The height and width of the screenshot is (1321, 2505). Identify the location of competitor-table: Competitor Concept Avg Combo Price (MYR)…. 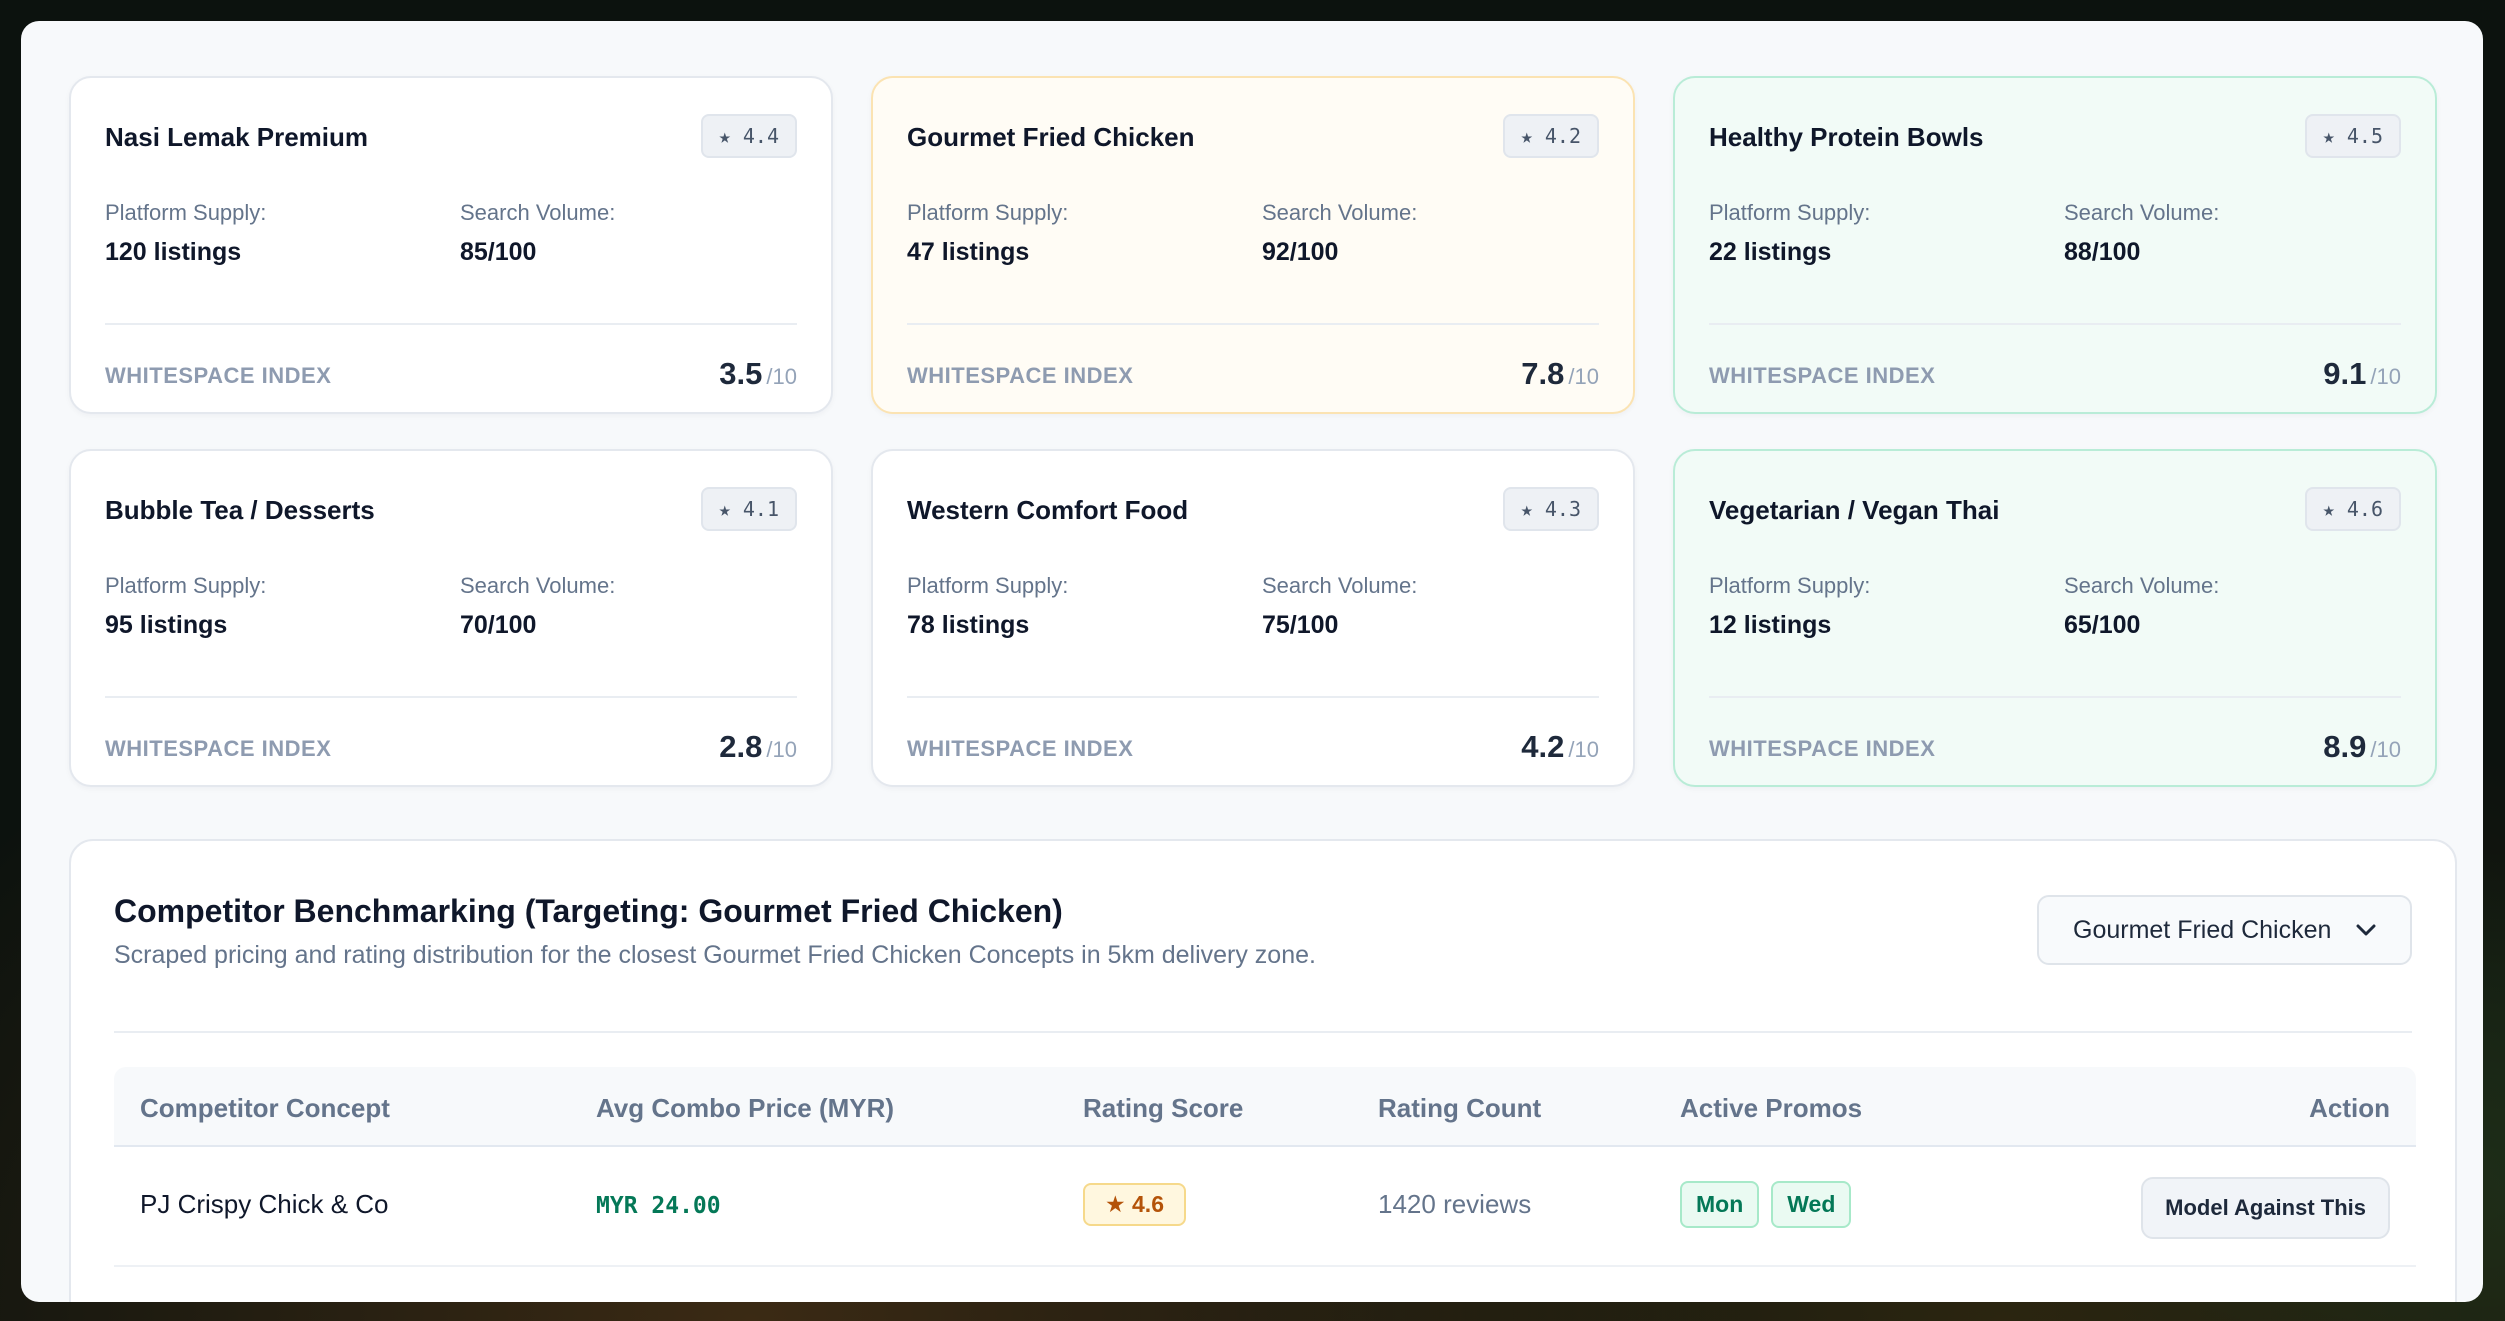
(1265, 1167).